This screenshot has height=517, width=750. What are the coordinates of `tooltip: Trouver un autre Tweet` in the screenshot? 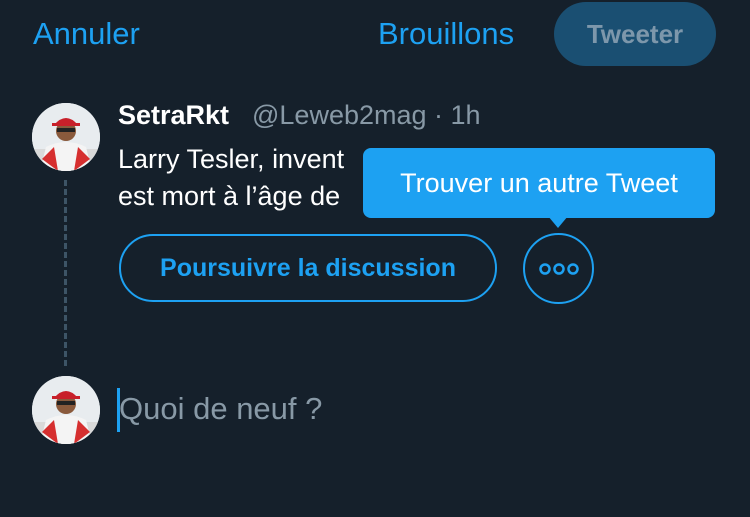 It's located at (539, 183).